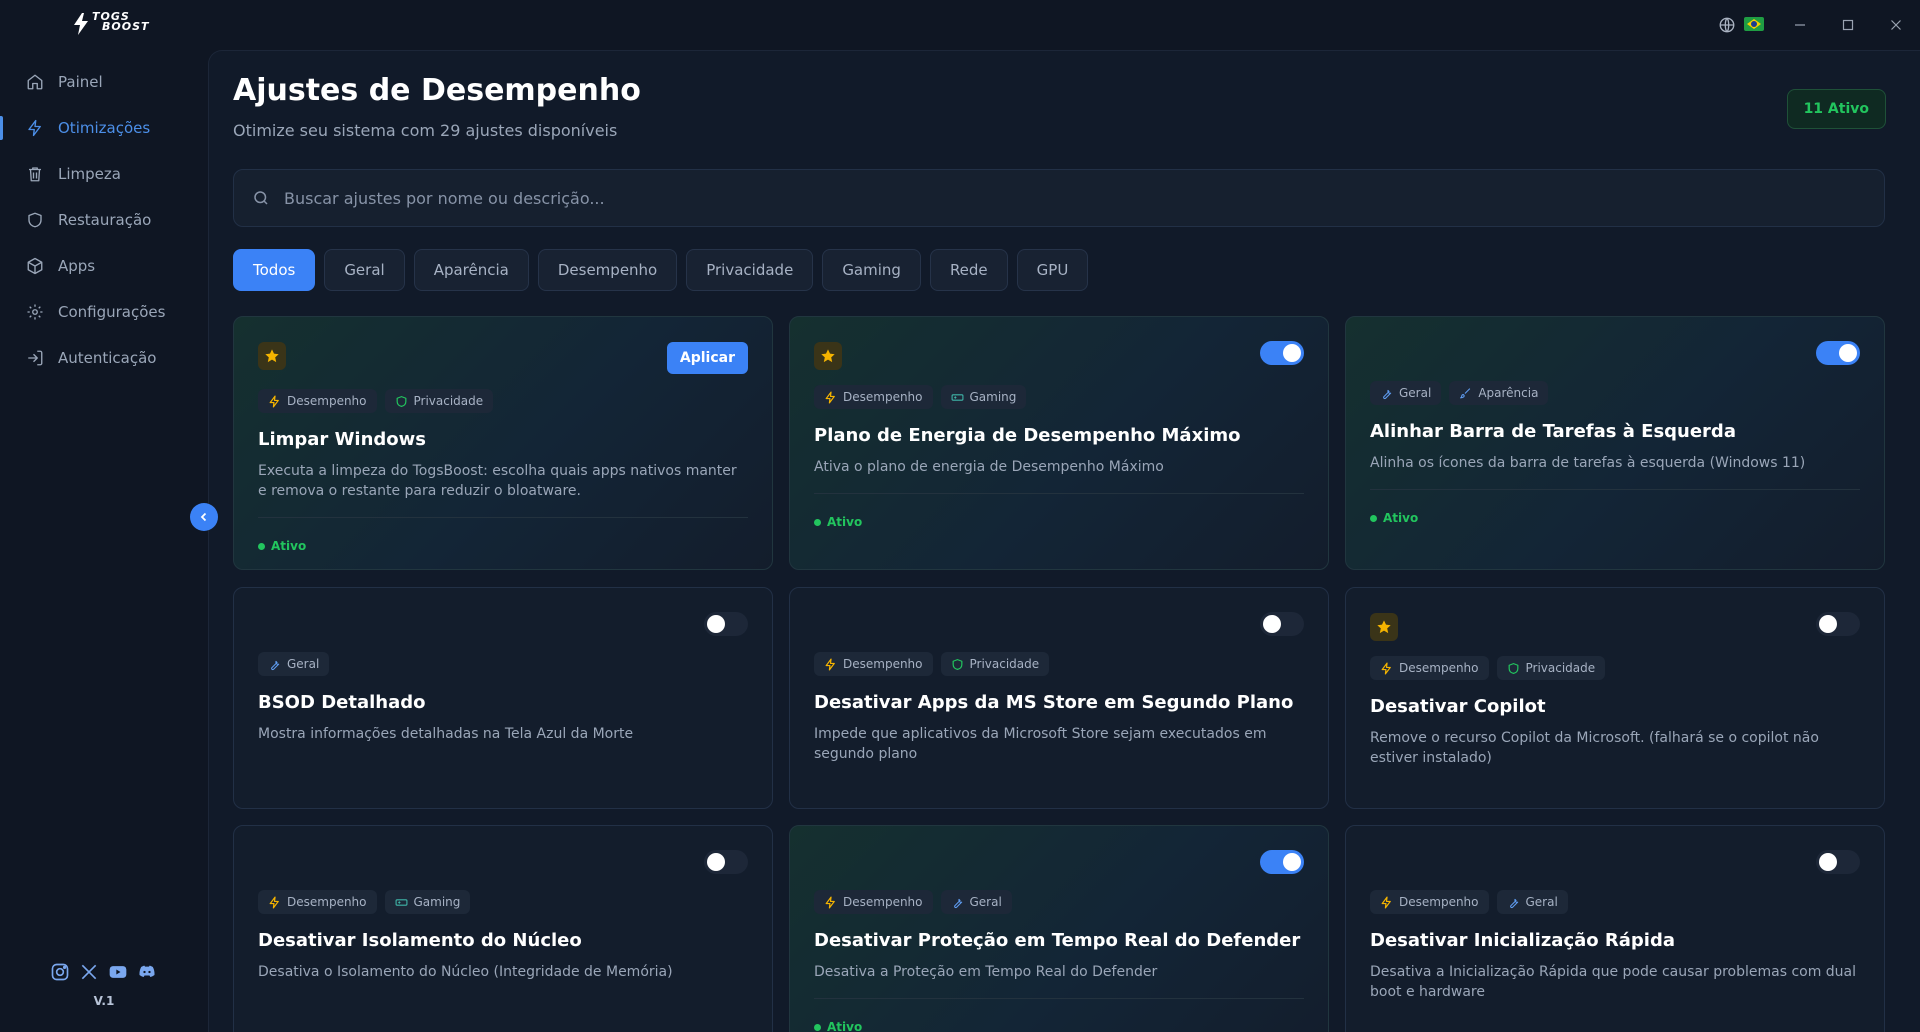 The height and width of the screenshot is (1032, 1920). What do you see at coordinates (274, 270) in the screenshot?
I see `filter-todos: Todos` at bounding box center [274, 270].